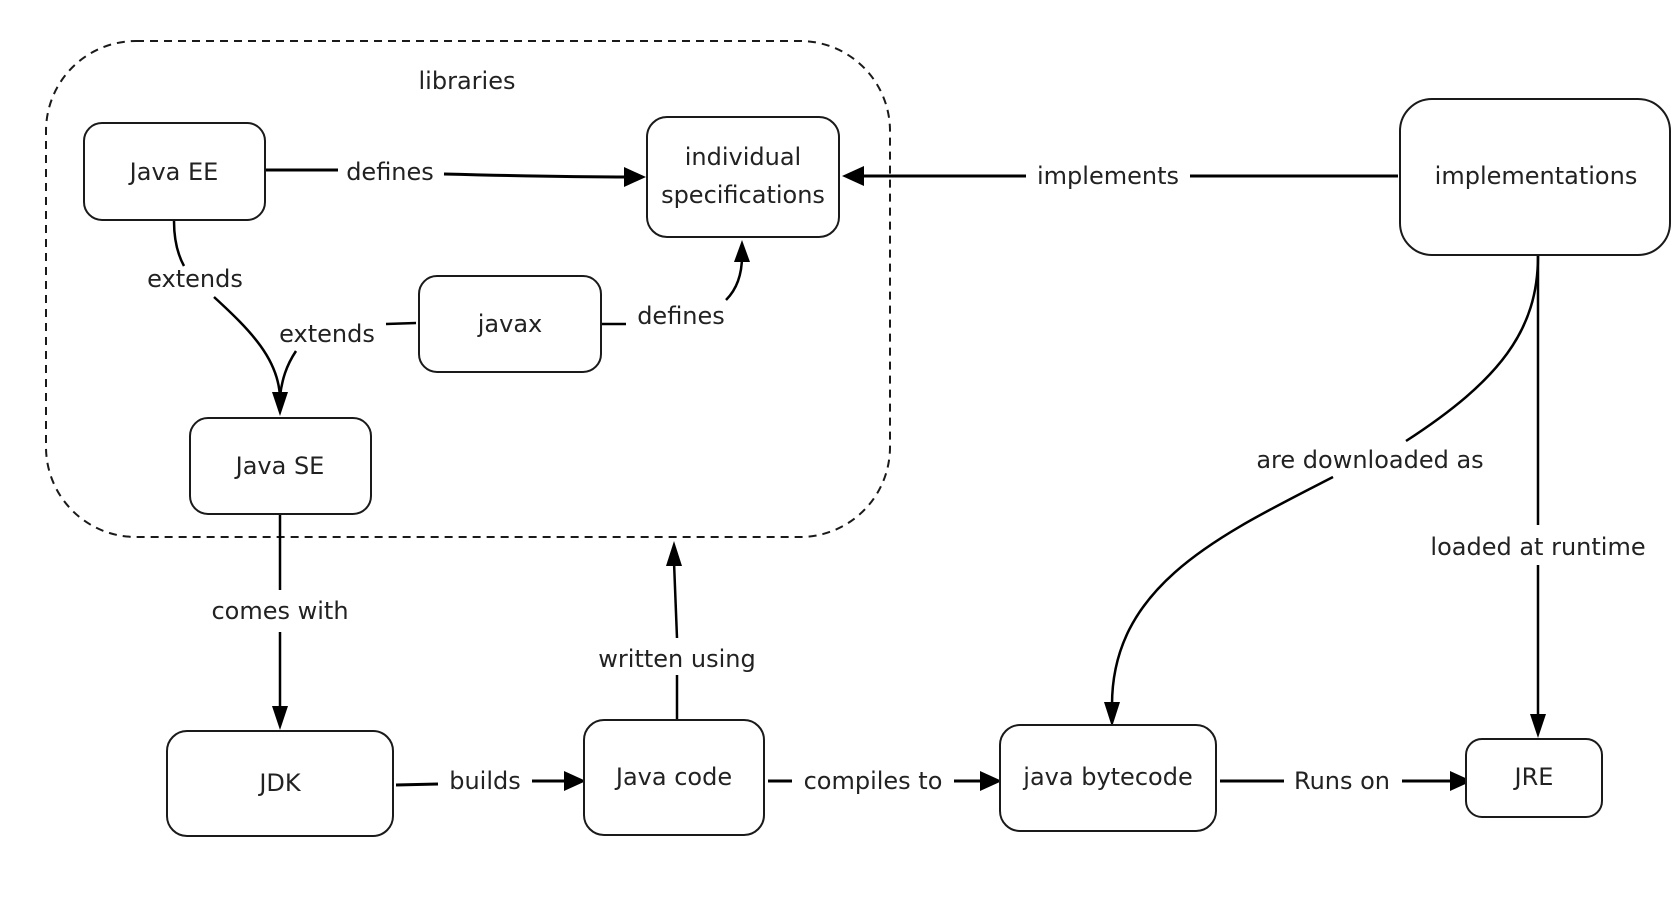  I want to click on edge-label-bytecode-runs-on: Runs on, so click(1342, 781).